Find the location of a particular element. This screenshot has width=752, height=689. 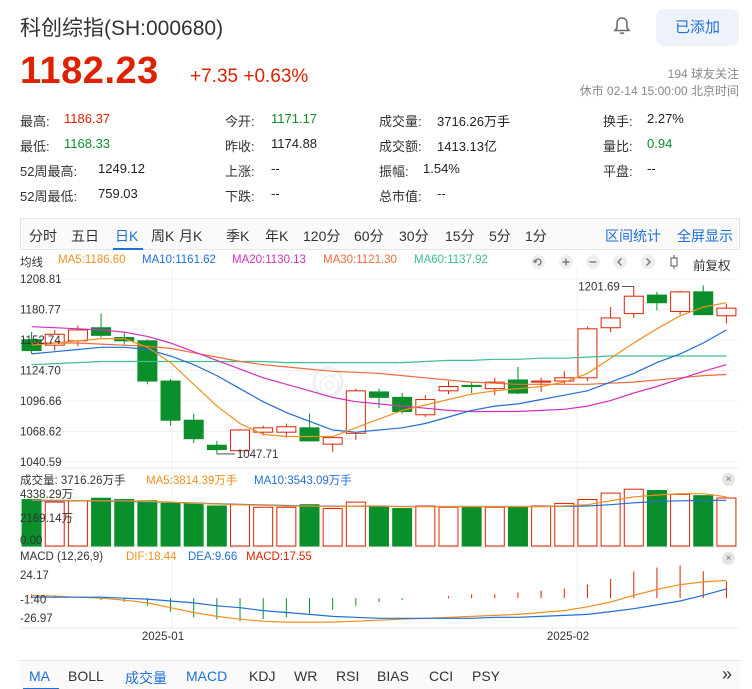

price-axis-label: 1096.66 is located at coordinates (41, 402).